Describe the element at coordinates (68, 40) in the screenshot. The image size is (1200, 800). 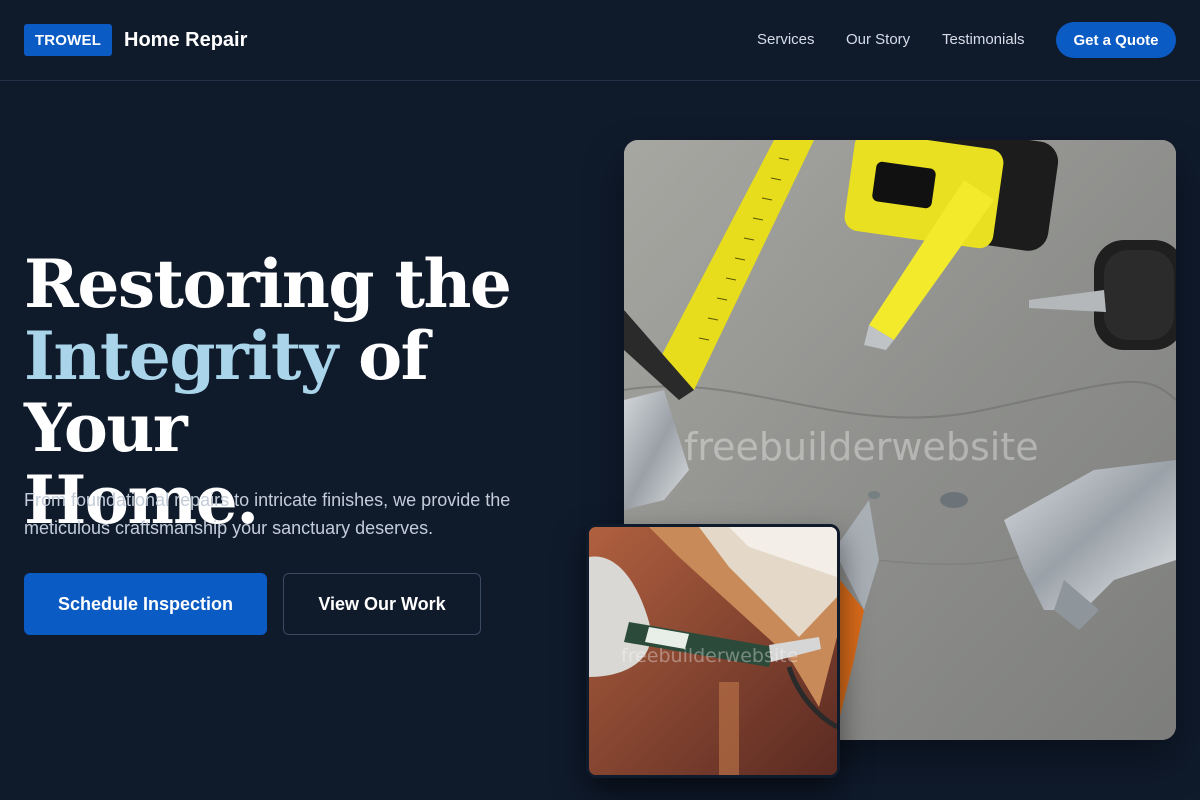
I see `logo-badge: TROWEL` at that location.